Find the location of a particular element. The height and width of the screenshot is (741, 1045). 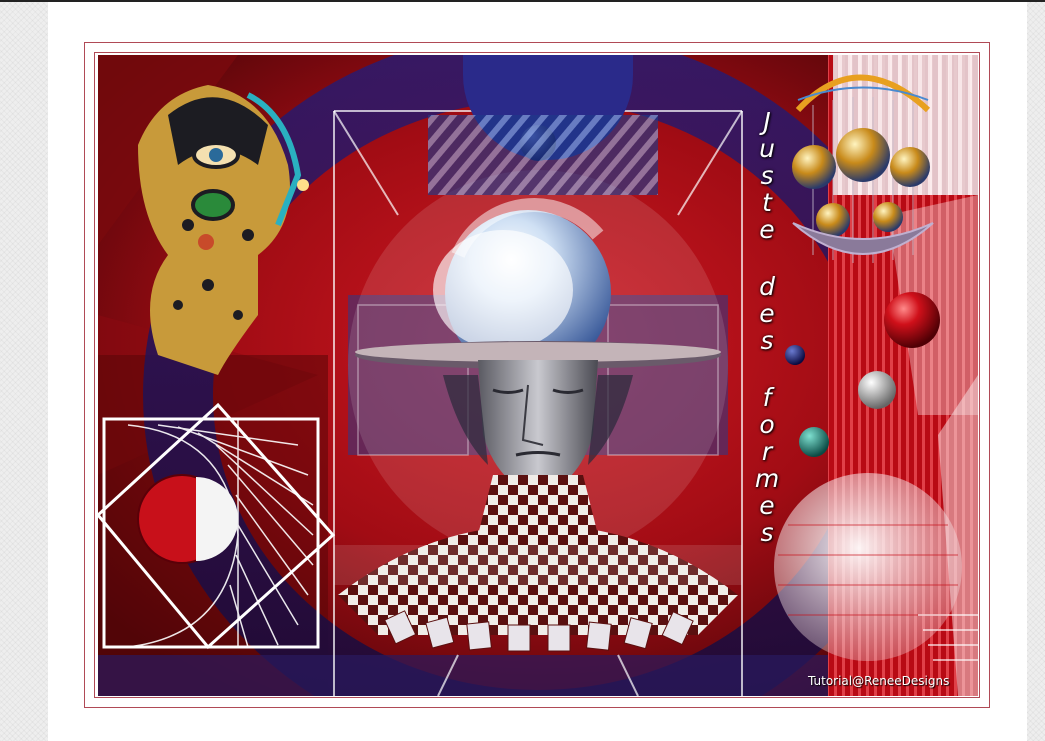

page-texture-right is located at coordinates (1036, 370).